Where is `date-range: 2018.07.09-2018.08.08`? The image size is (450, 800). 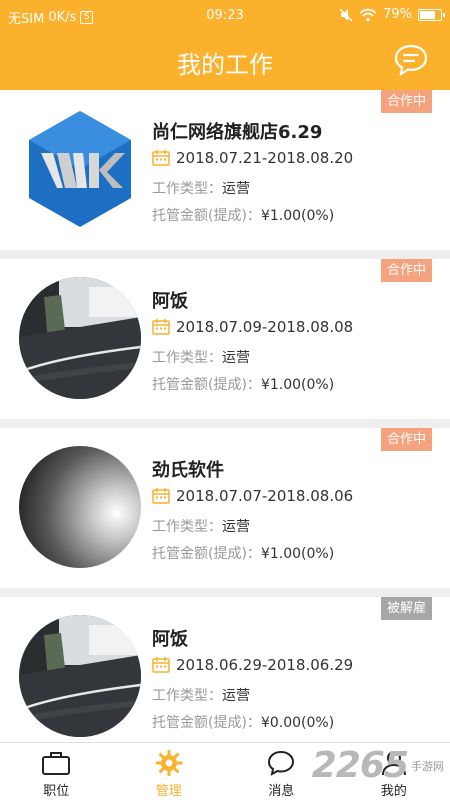
date-range: 2018.07.09-2018.08.08 is located at coordinates (252, 327).